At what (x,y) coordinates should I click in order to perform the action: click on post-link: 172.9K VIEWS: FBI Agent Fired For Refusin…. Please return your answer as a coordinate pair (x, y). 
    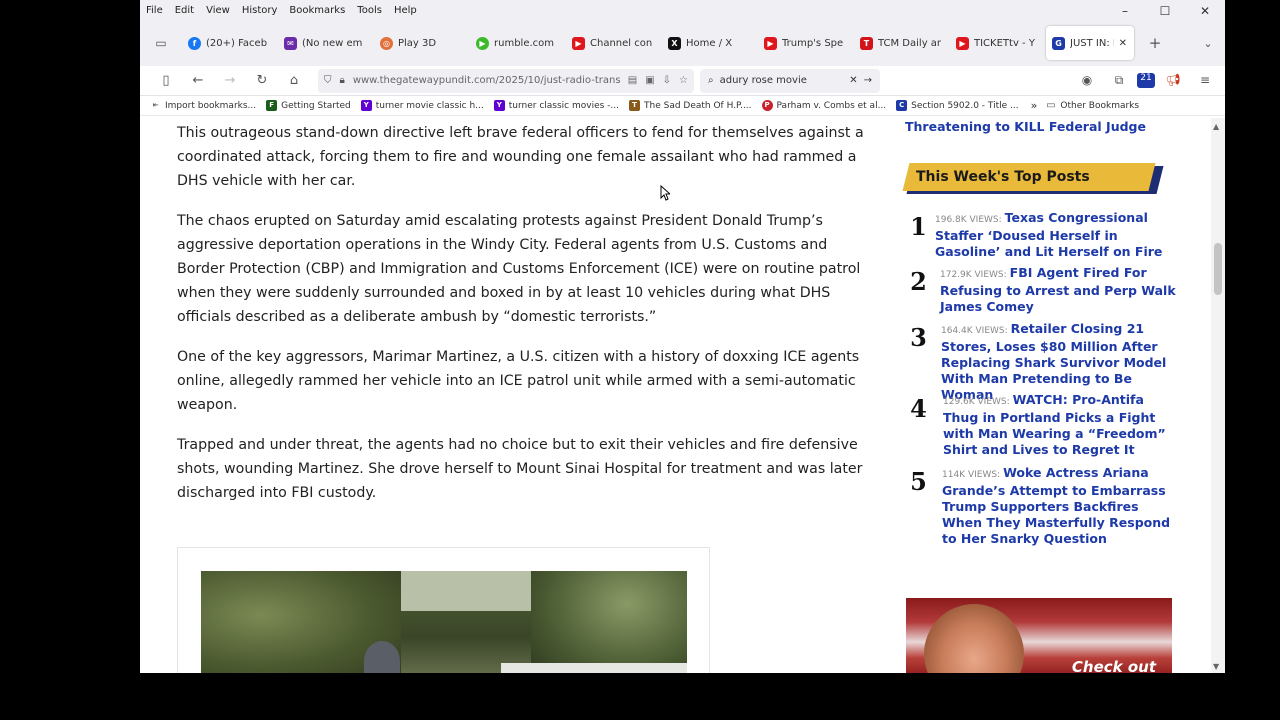
    Looking at the image, I should click on (1056, 290).